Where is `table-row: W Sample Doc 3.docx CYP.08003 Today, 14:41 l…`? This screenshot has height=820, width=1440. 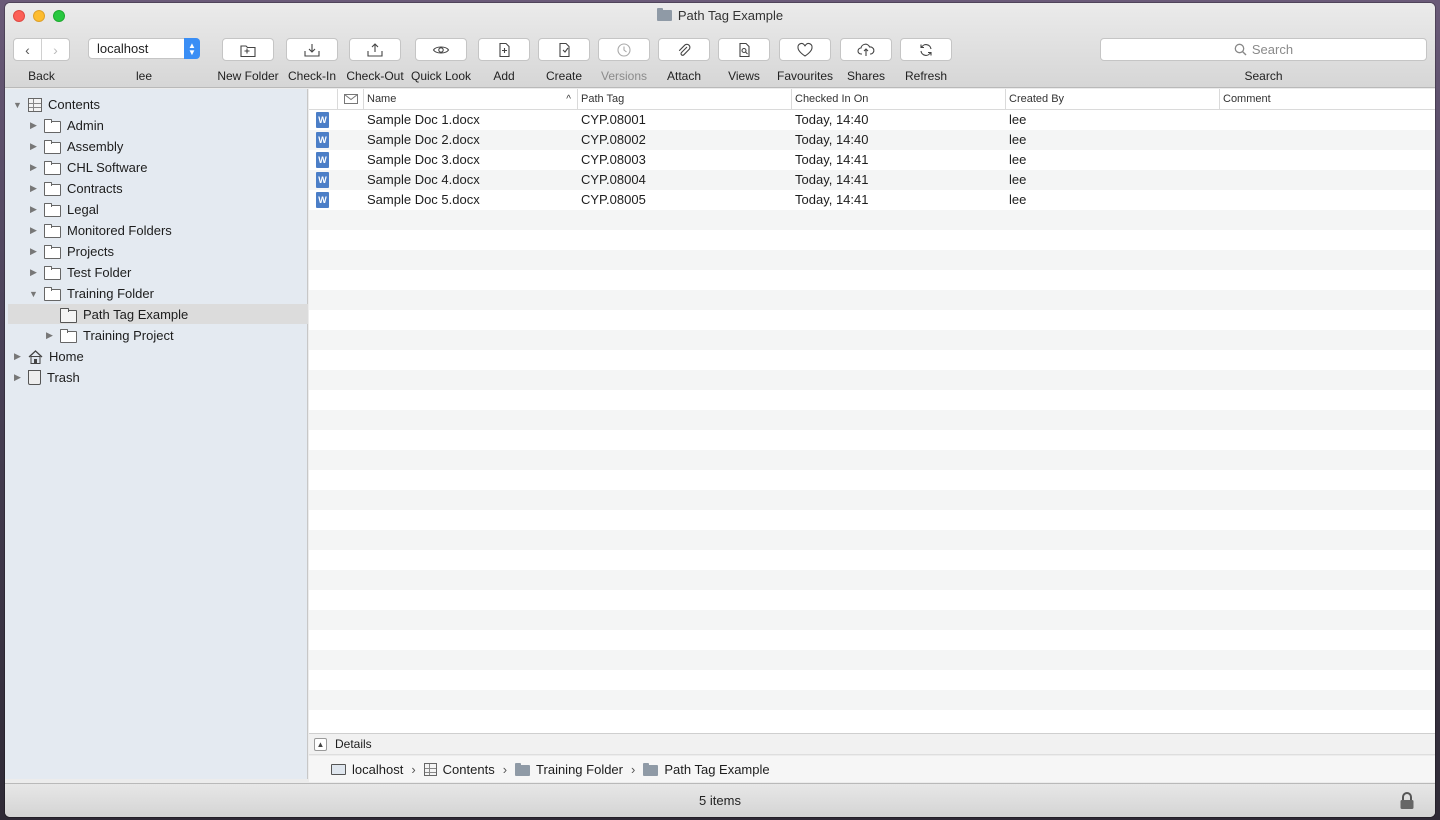
table-row: W Sample Doc 3.docx CYP.08003 Today, 14:41 l… is located at coordinates (872, 160).